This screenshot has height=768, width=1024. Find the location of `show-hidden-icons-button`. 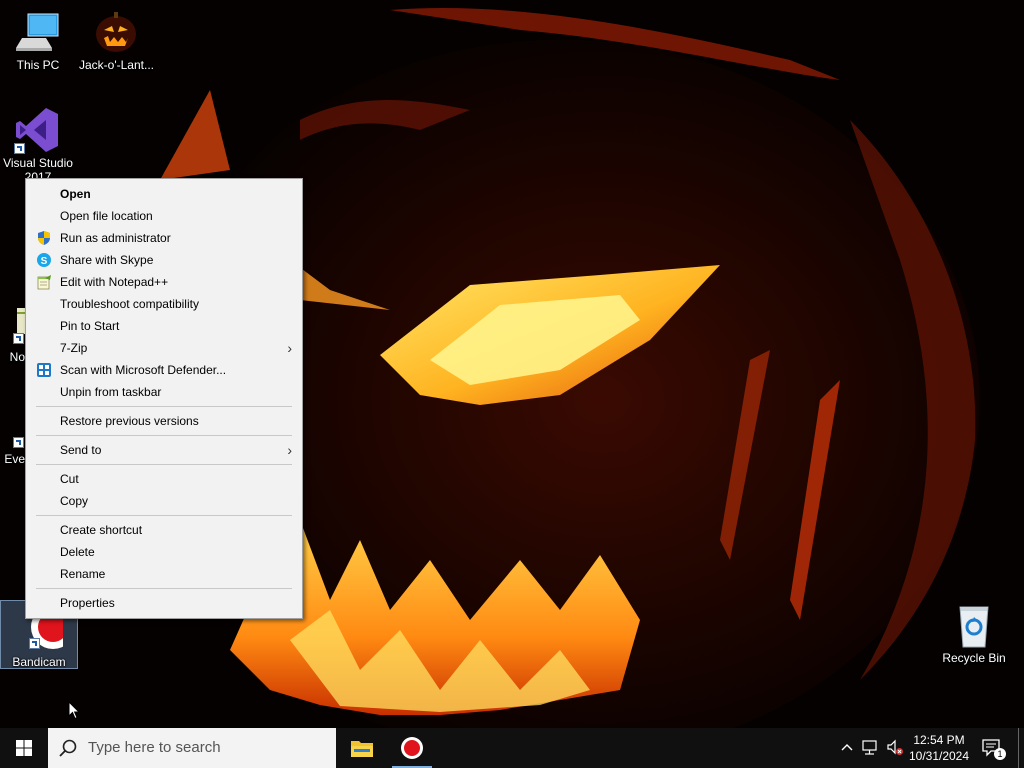

show-hidden-icons-button is located at coordinates (847, 748).